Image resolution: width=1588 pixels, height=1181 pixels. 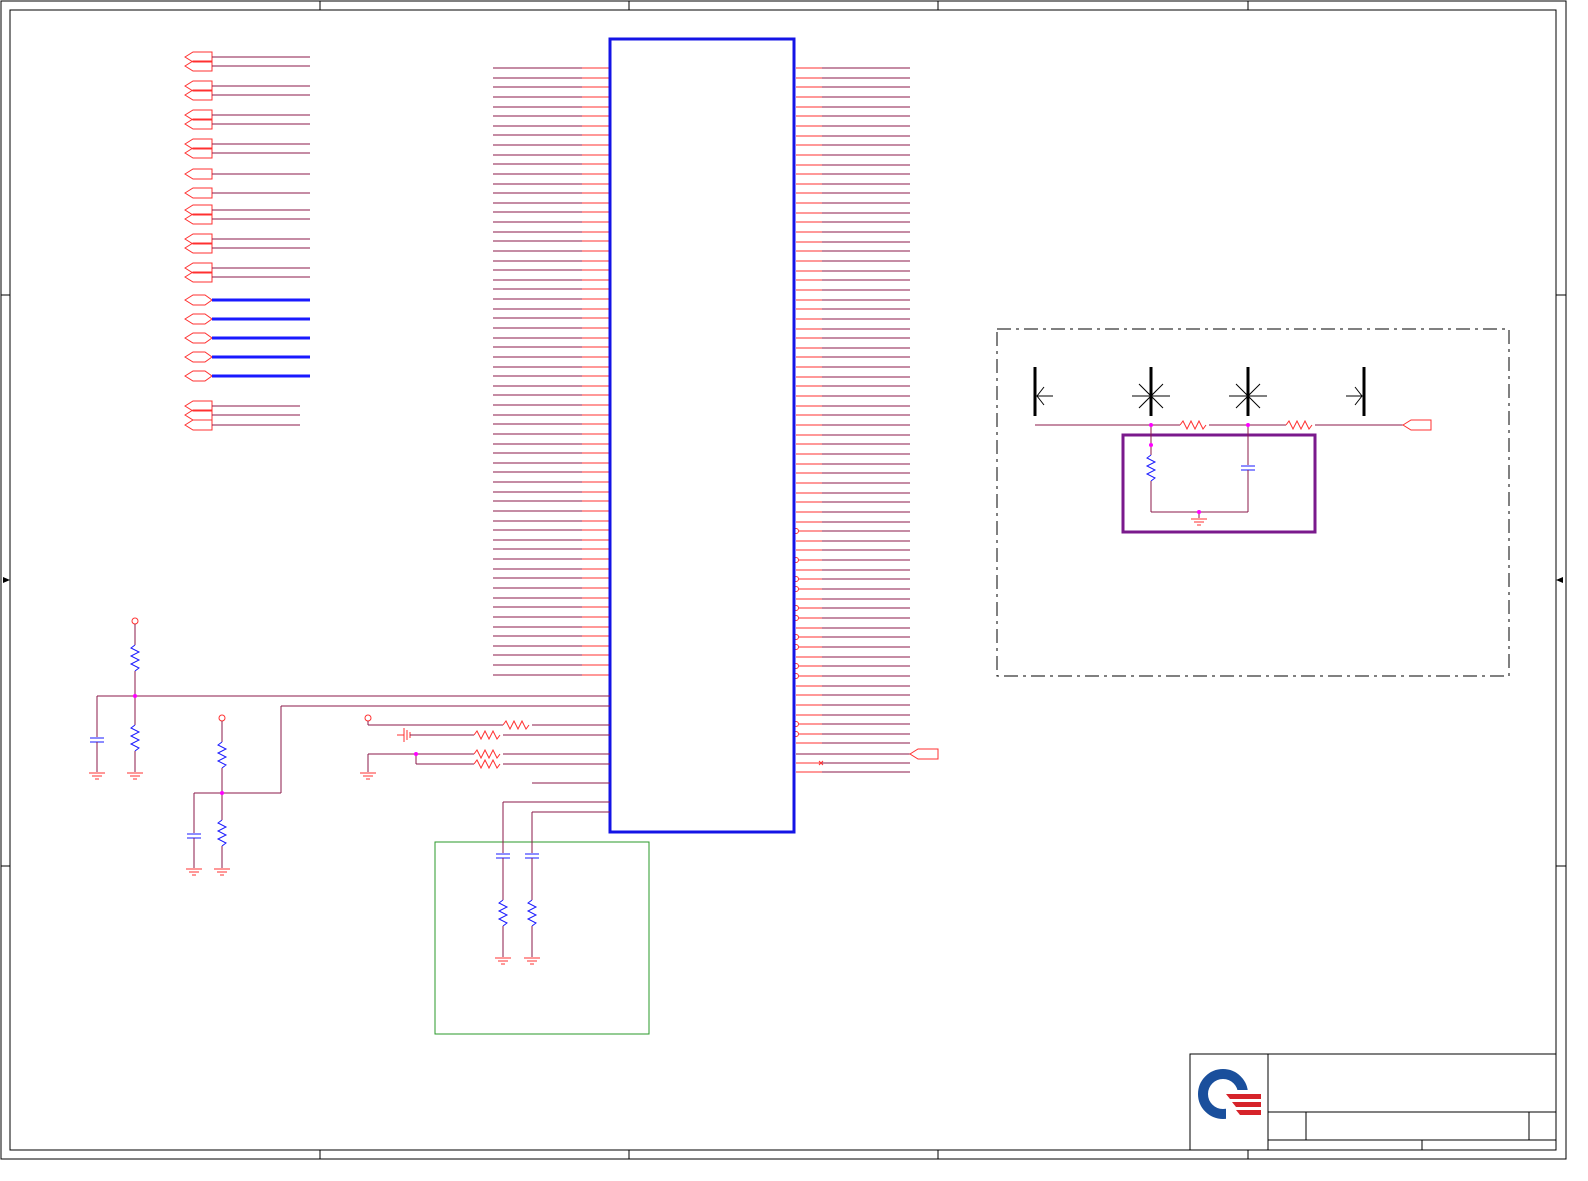 What do you see at coordinates (542, 938) in the screenshot?
I see `rc-region-outline` at bounding box center [542, 938].